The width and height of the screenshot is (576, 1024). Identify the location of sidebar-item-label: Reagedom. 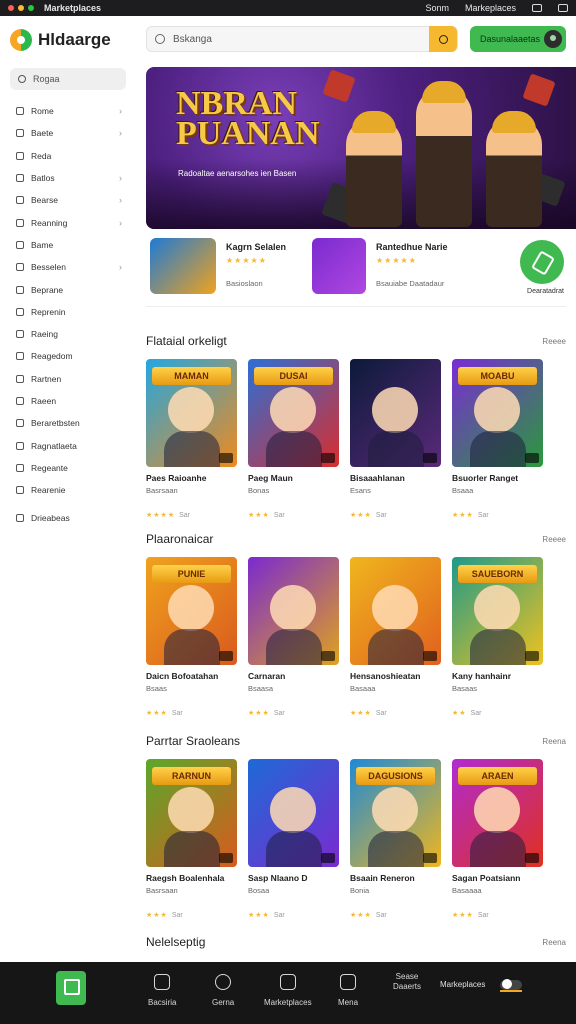
(52, 356).